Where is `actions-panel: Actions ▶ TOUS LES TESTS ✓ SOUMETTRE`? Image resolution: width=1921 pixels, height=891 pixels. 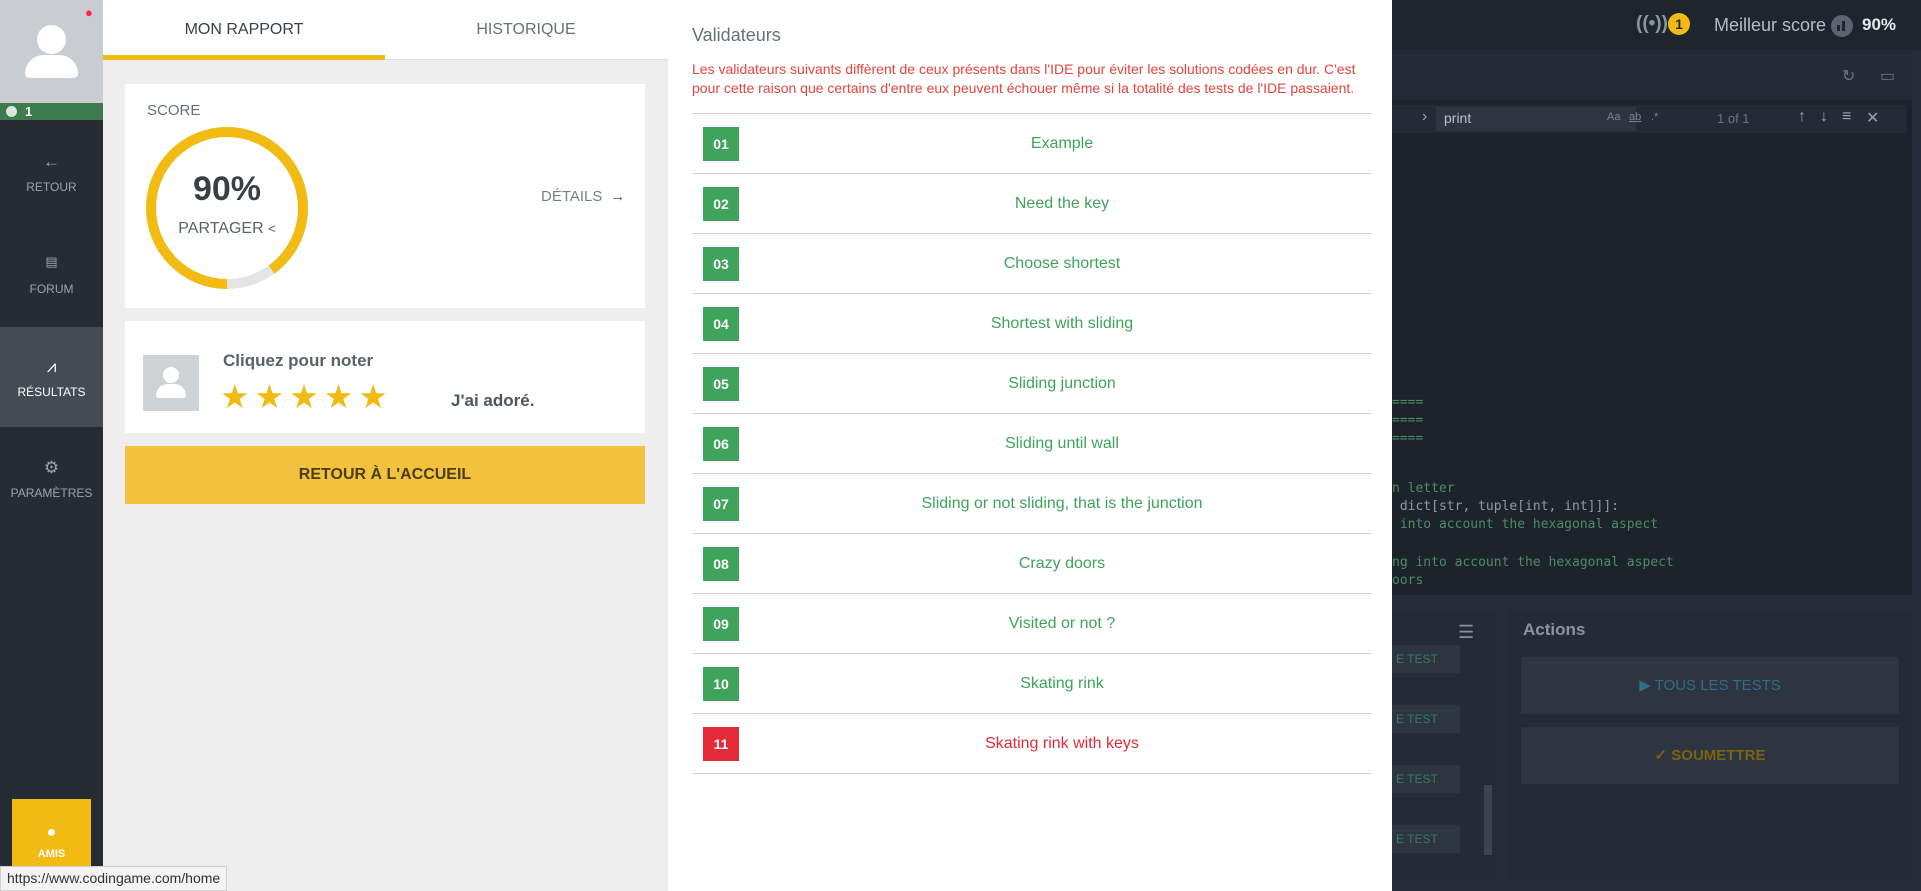 actions-panel: Actions ▶ TOUS LES TESTS ✓ SOUMETTRE is located at coordinates (1709, 745).